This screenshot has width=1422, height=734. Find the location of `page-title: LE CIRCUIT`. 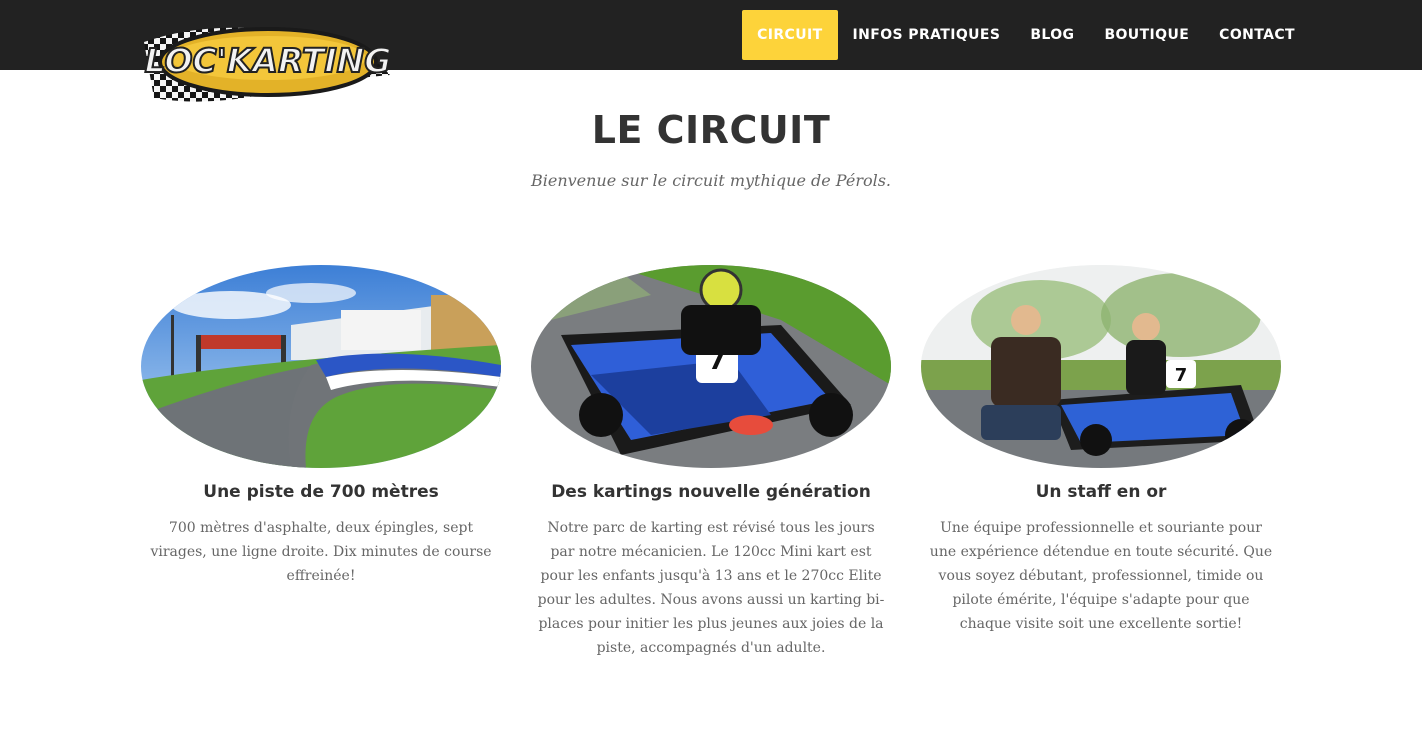

page-title: LE CIRCUIT is located at coordinates (711, 130).